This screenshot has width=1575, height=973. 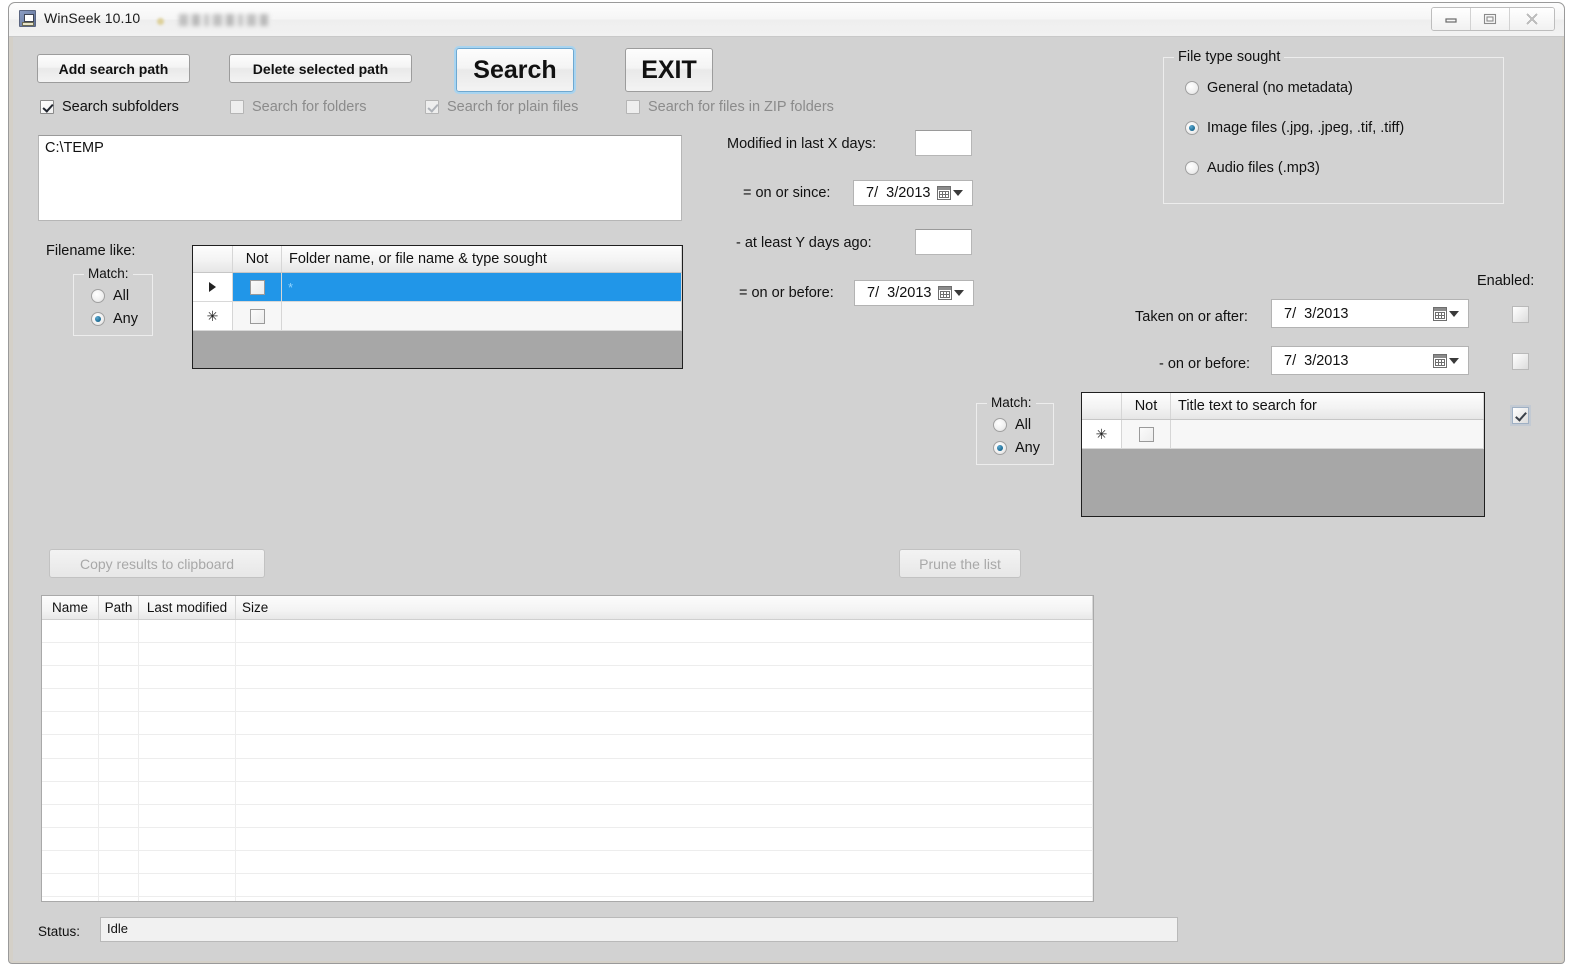 I want to click on copy-results-button: Copy results to clipboard, so click(x=157, y=563).